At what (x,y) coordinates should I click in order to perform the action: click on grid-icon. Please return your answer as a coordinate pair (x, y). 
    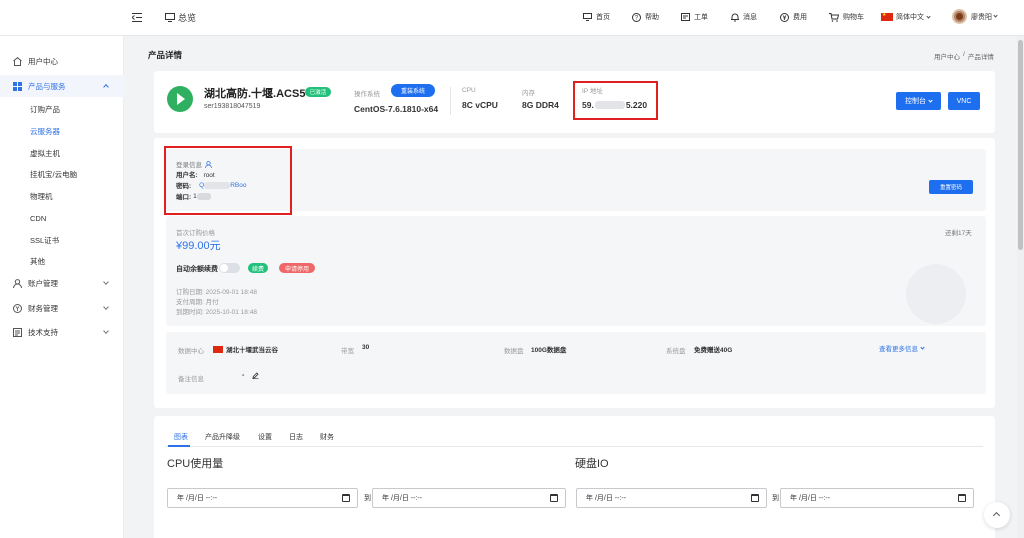
    Looking at the image, I should click on (17, 86).